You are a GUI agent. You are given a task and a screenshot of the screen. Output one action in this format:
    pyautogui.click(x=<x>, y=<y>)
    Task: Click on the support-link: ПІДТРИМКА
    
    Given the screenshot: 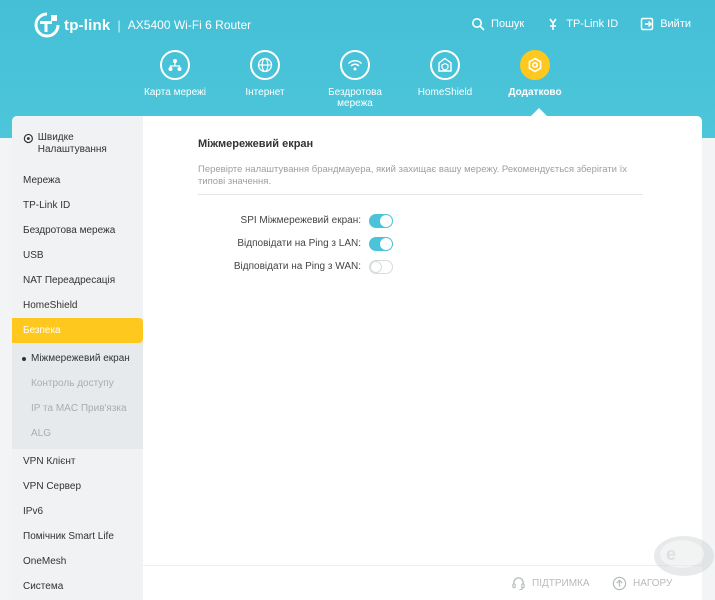 What is the action you would take?
    pyautogui.click(x=550, y=583)
    